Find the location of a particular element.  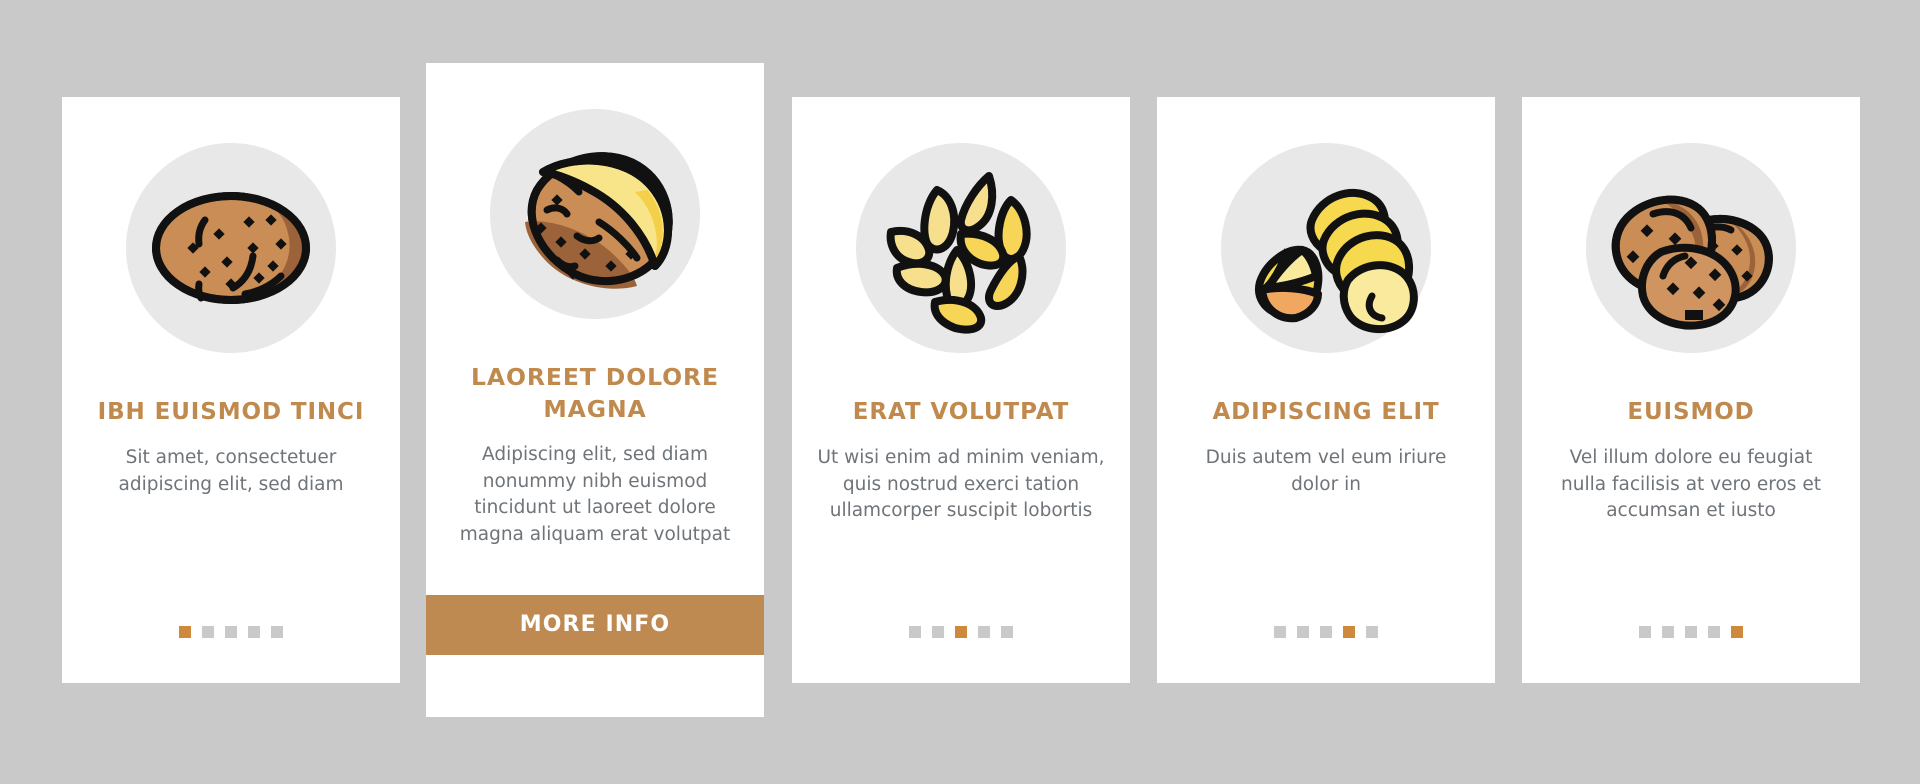

halved-potato-icon is located at coordinates (595, 214).